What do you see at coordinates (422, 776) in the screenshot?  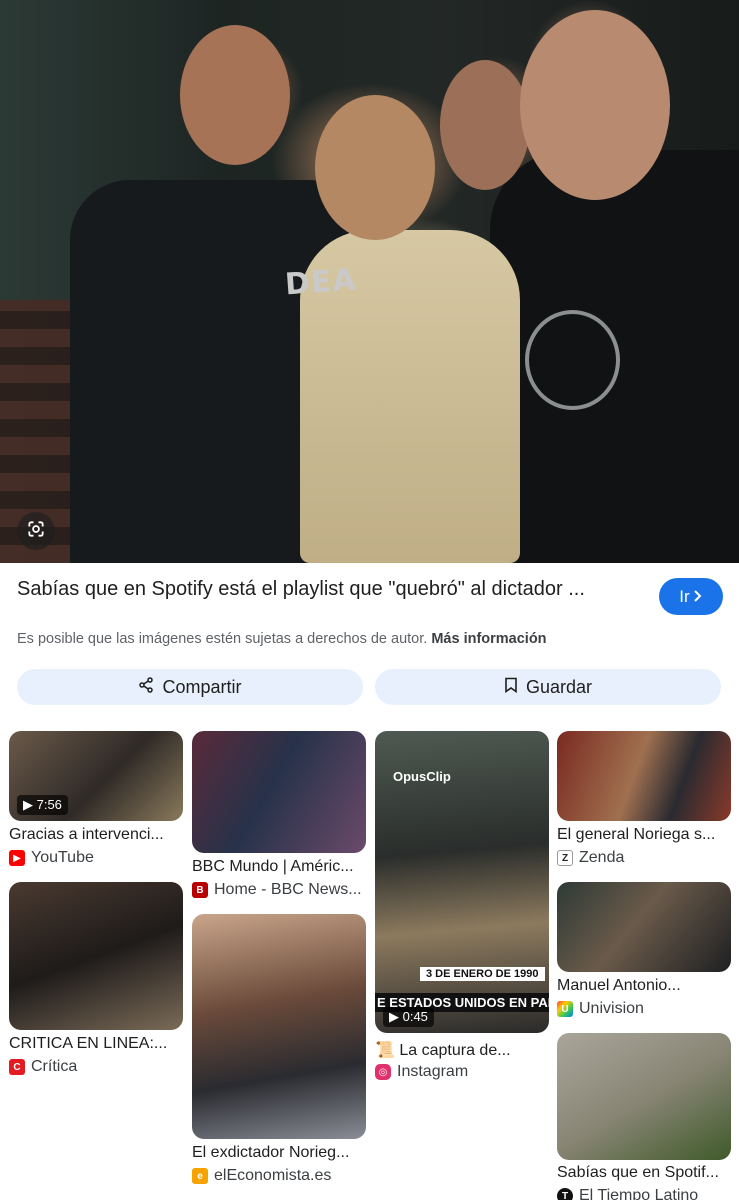 I see `opusclip-logo: OpusClip` at bounding box center [422, 776].